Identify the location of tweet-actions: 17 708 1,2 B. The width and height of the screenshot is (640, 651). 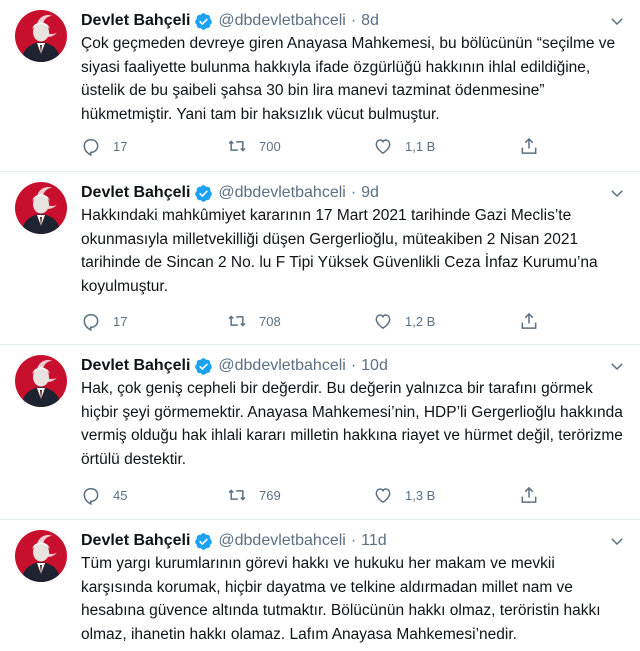
(310, 321).